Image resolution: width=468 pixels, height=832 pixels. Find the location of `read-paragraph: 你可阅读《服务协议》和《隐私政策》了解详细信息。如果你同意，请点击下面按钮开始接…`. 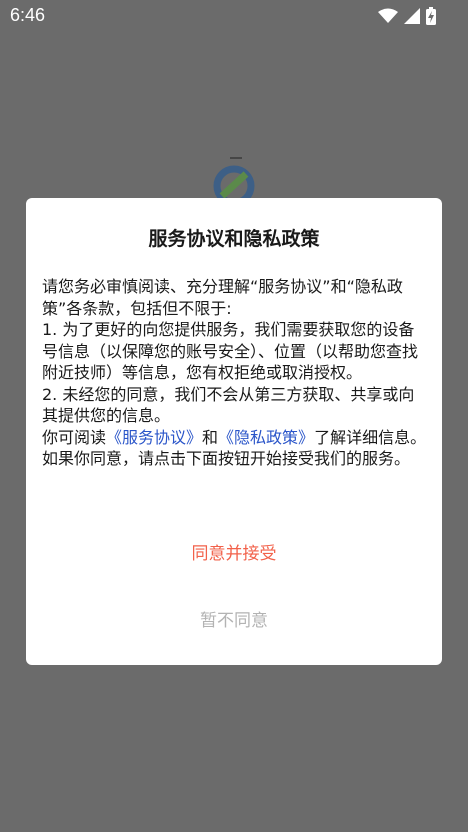

read-paragraph: 你可阅读《服务协议》和《隐私政策》了解详细信息。如果你同意，请点击下面按钮开始接… is located at coordinates (235, 448).